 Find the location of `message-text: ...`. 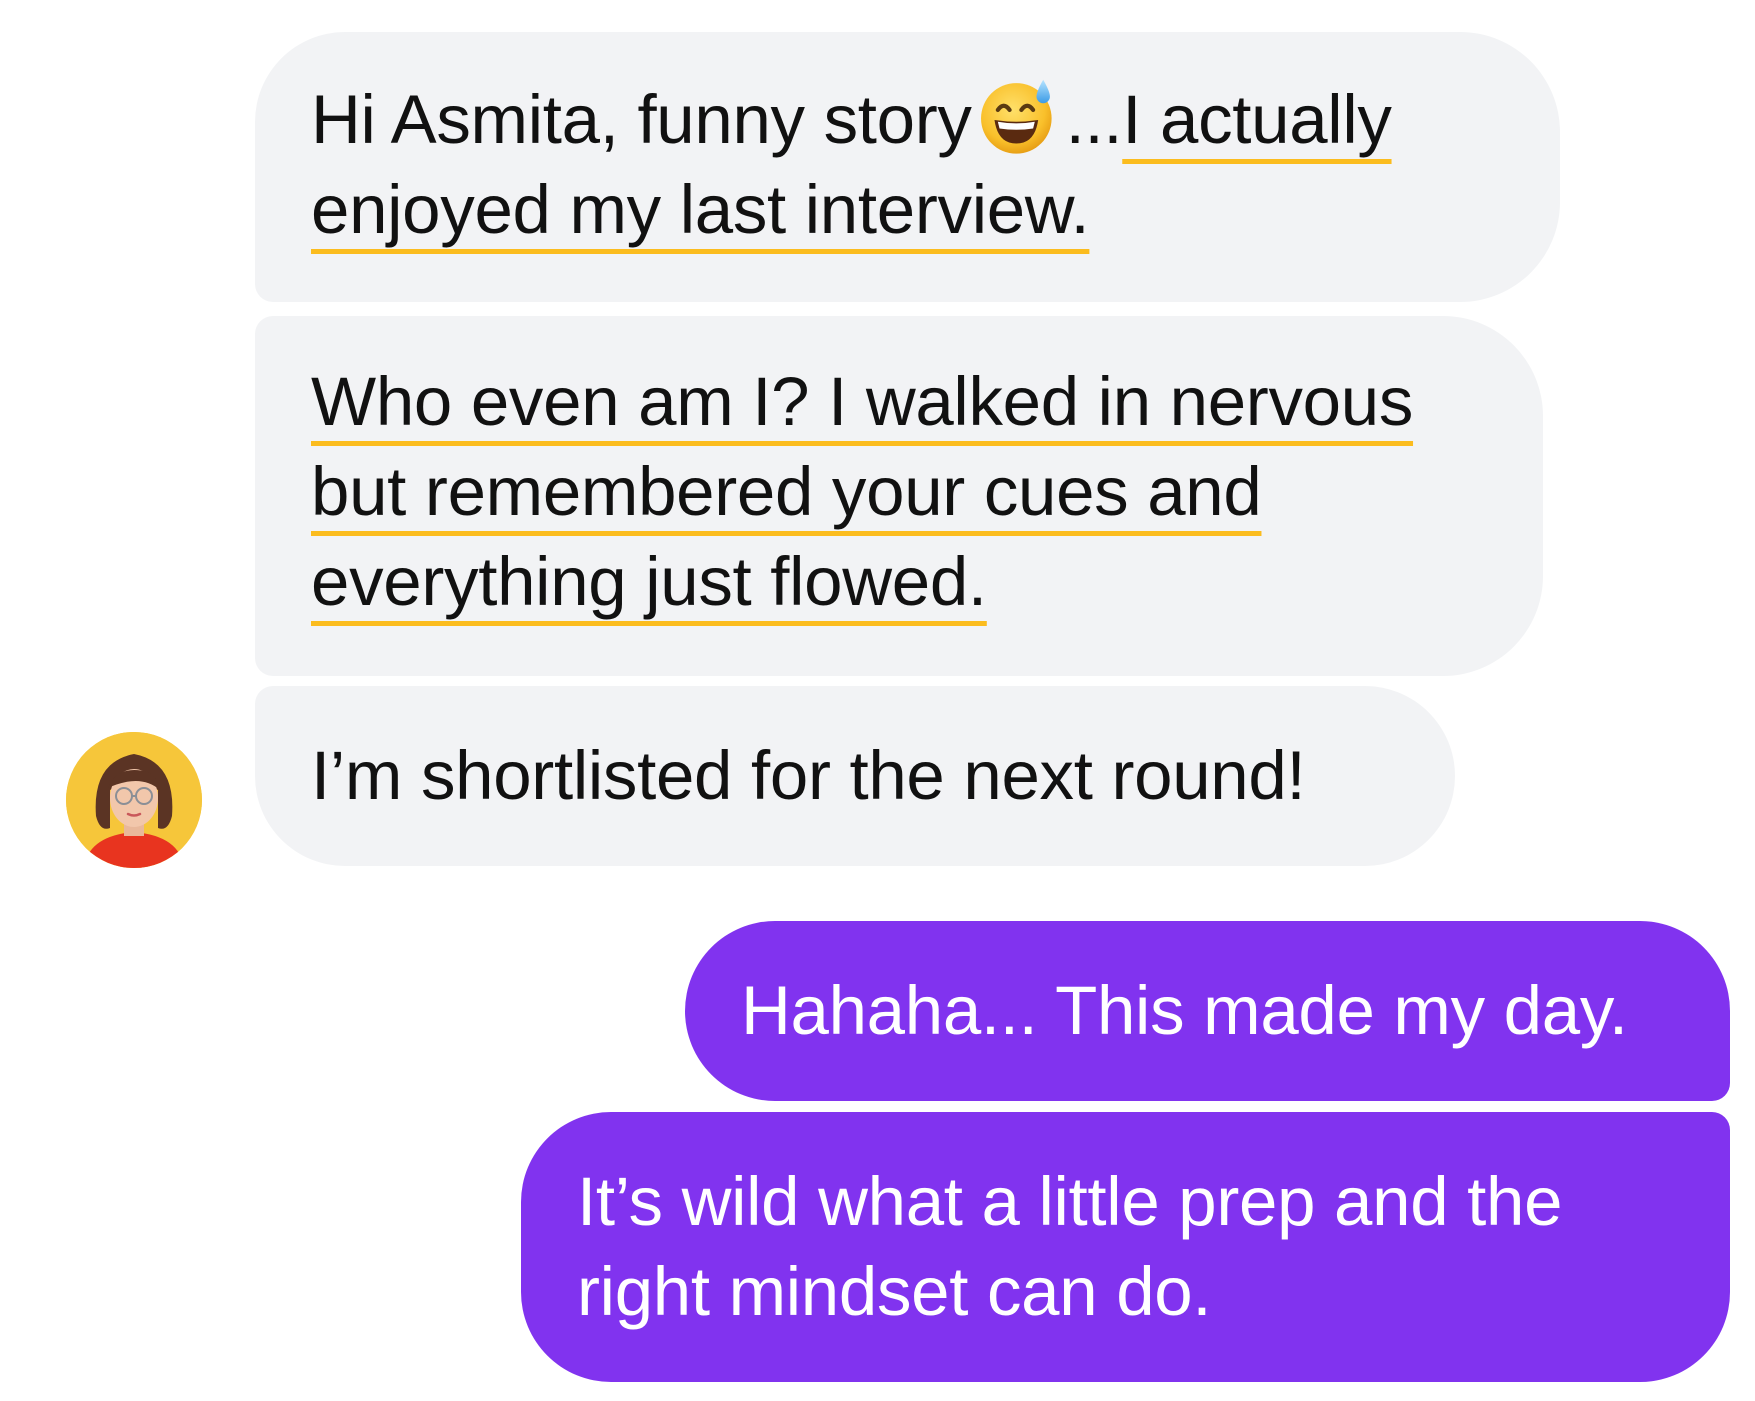

message-text: ... is located at coordinates (1094, 119).